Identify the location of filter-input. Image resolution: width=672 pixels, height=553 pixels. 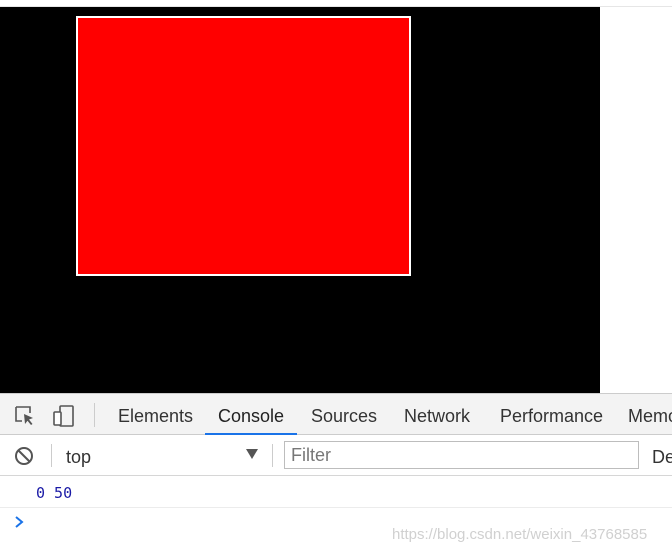
(461, 455).